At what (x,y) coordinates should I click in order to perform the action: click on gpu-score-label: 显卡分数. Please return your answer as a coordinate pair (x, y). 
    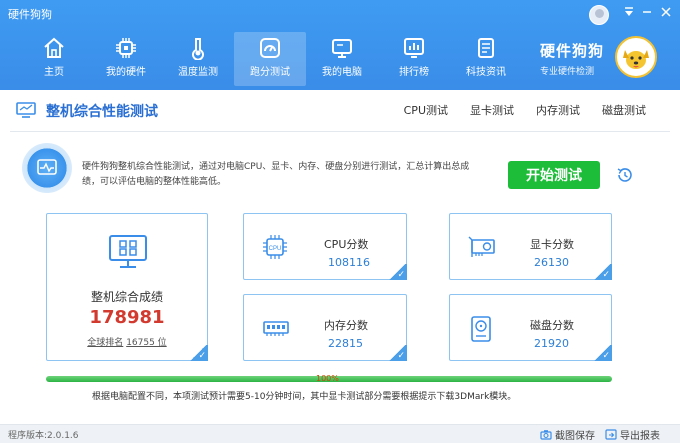
    Looking at the image, I should click on (552, 244).